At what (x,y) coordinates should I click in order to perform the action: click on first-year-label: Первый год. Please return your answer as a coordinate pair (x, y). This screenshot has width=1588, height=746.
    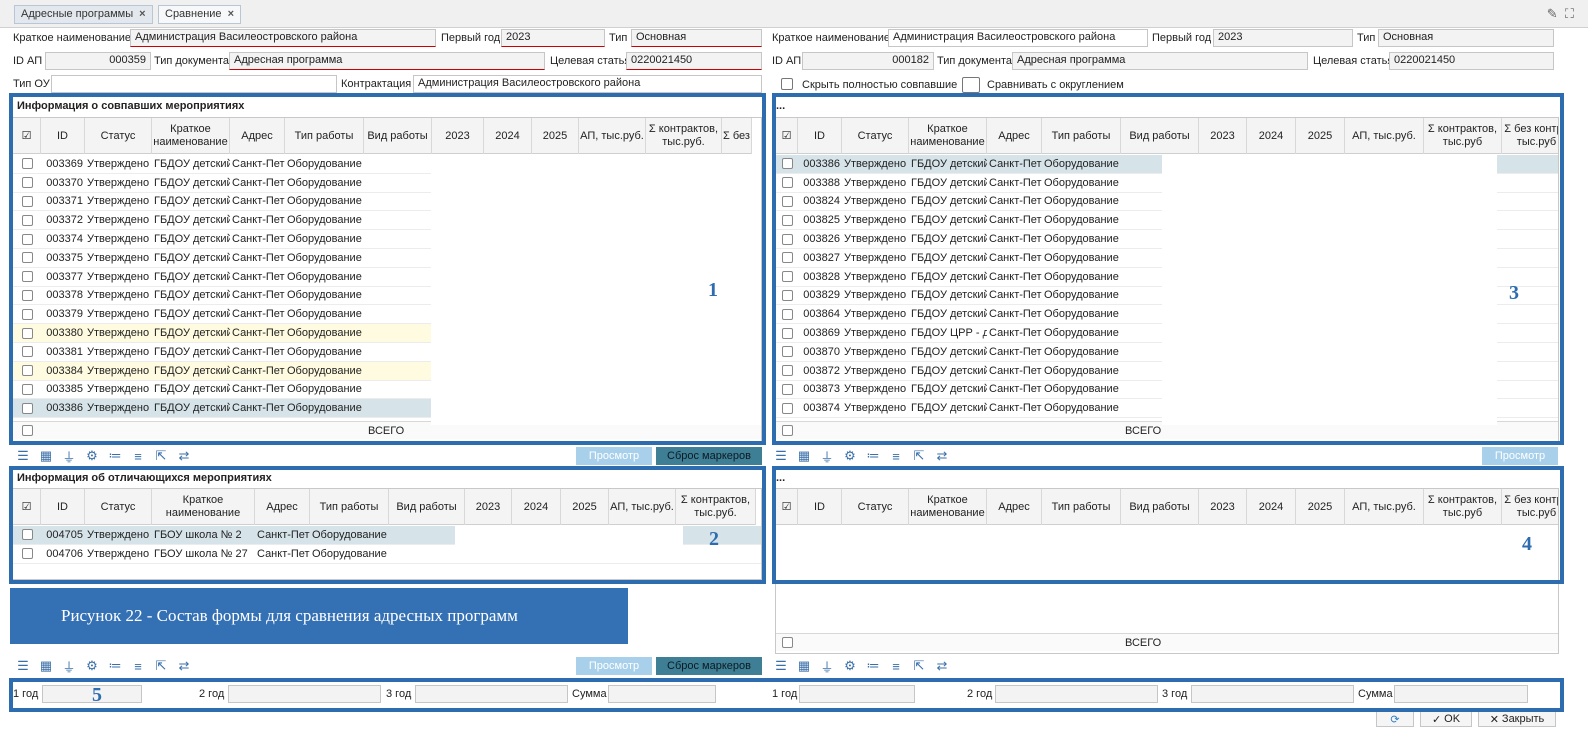
    Looking at the image, I should click on (471, 38).